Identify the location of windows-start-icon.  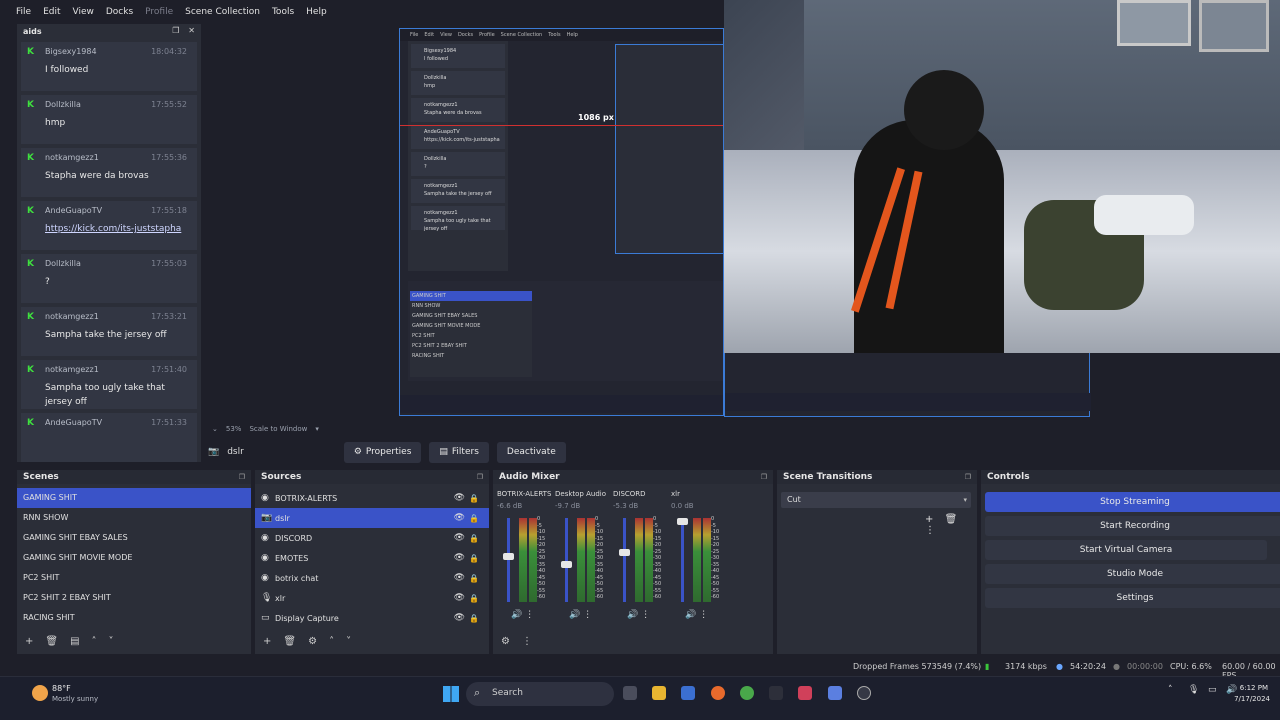
(451, 694).